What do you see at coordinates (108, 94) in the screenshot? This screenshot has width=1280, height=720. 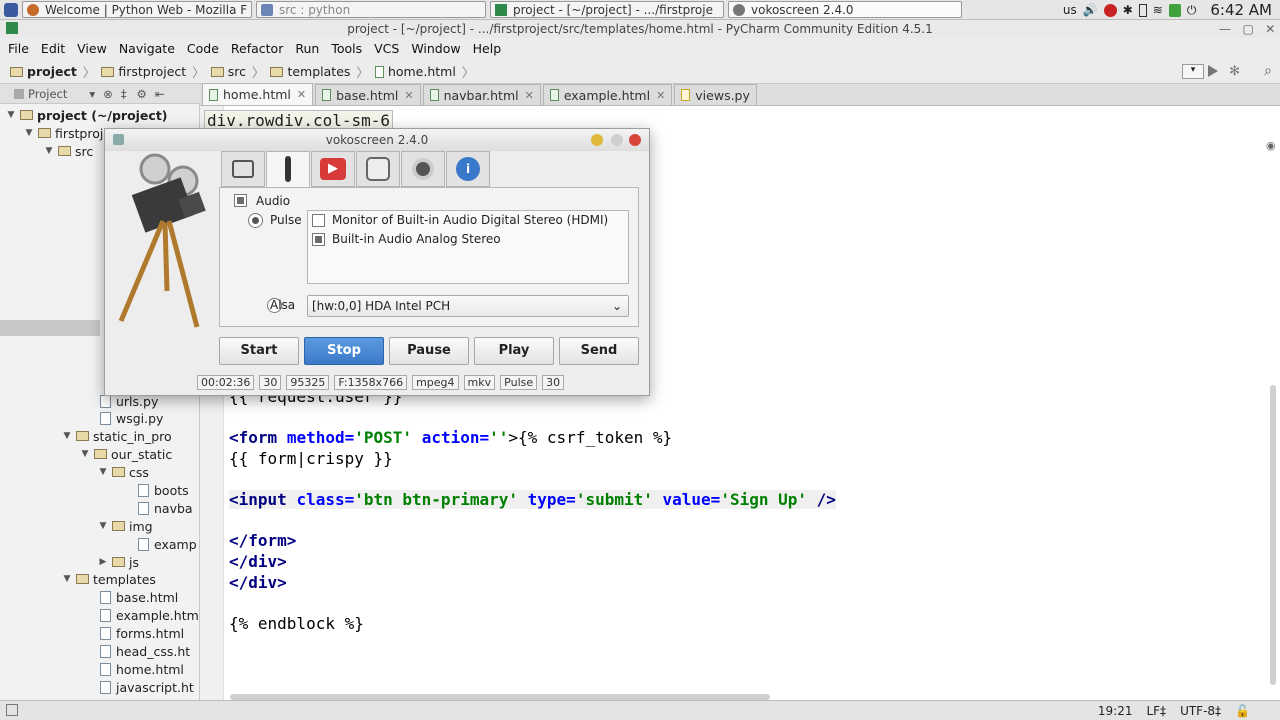 I see `sync-icon: ⊗` at bounding box center [108, 94].